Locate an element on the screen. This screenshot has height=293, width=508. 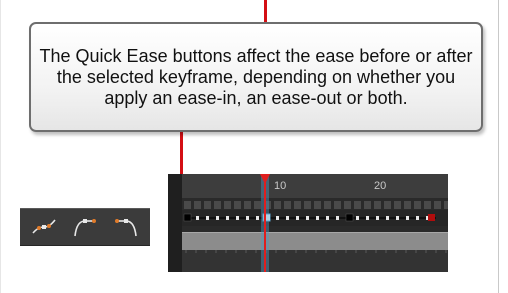
keyframe-middle is located at coordinates (349, 217).